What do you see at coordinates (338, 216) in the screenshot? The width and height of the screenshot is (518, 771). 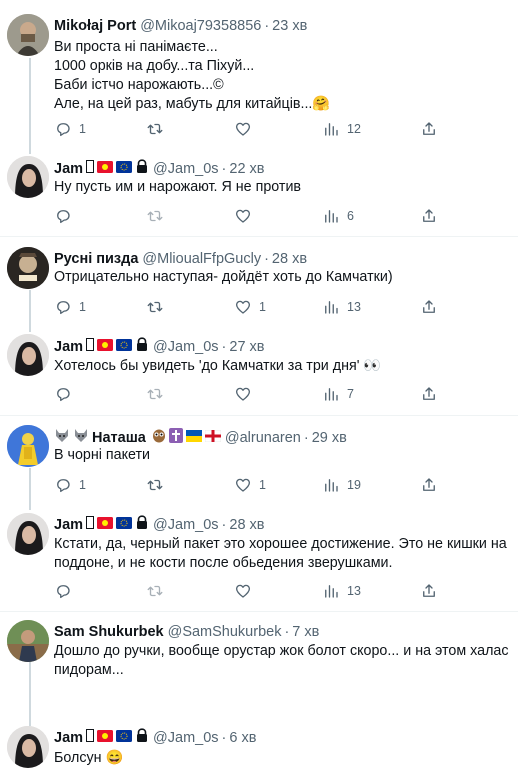 I see `views-button: 6` at bounding box center [338, 216].